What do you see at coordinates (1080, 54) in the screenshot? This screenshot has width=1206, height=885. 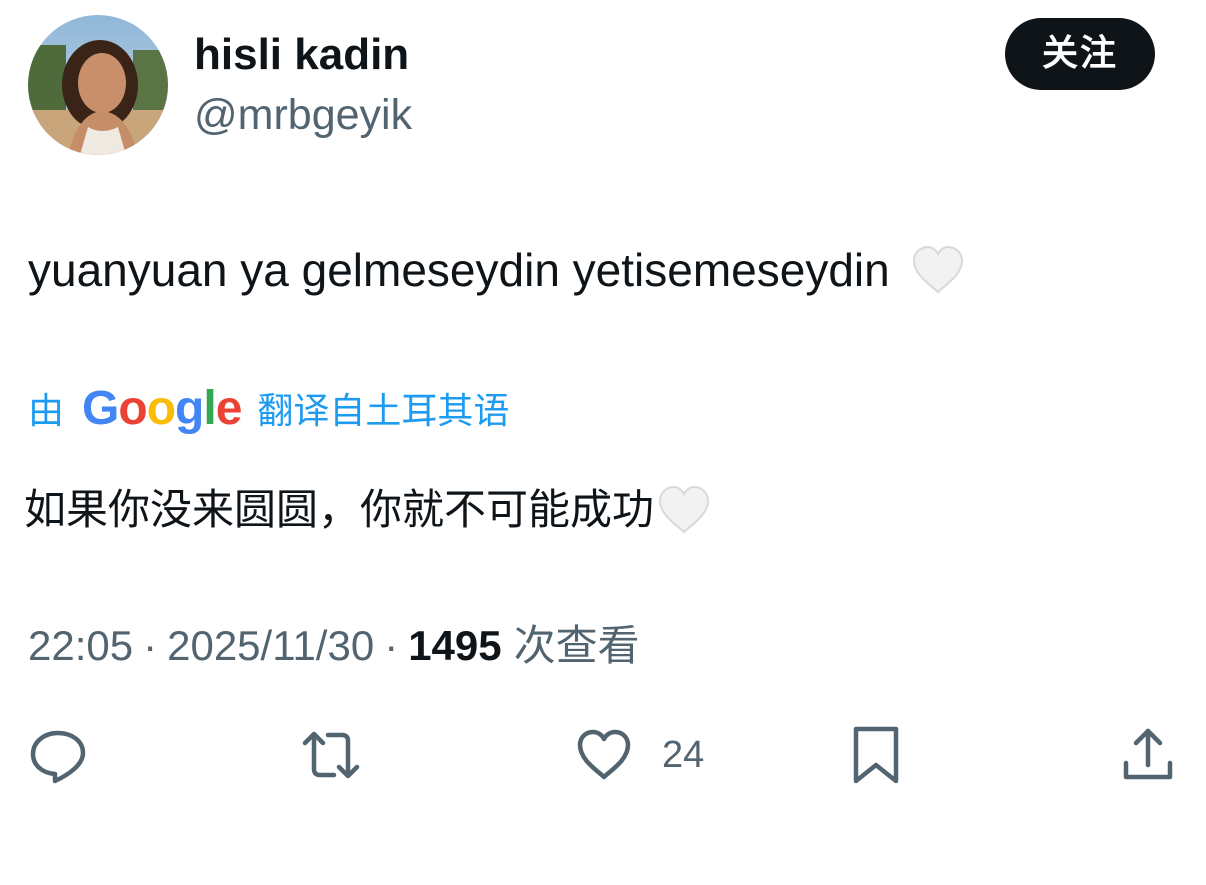 I see `follow-button: 关注` at bounding box center [1080, 54].